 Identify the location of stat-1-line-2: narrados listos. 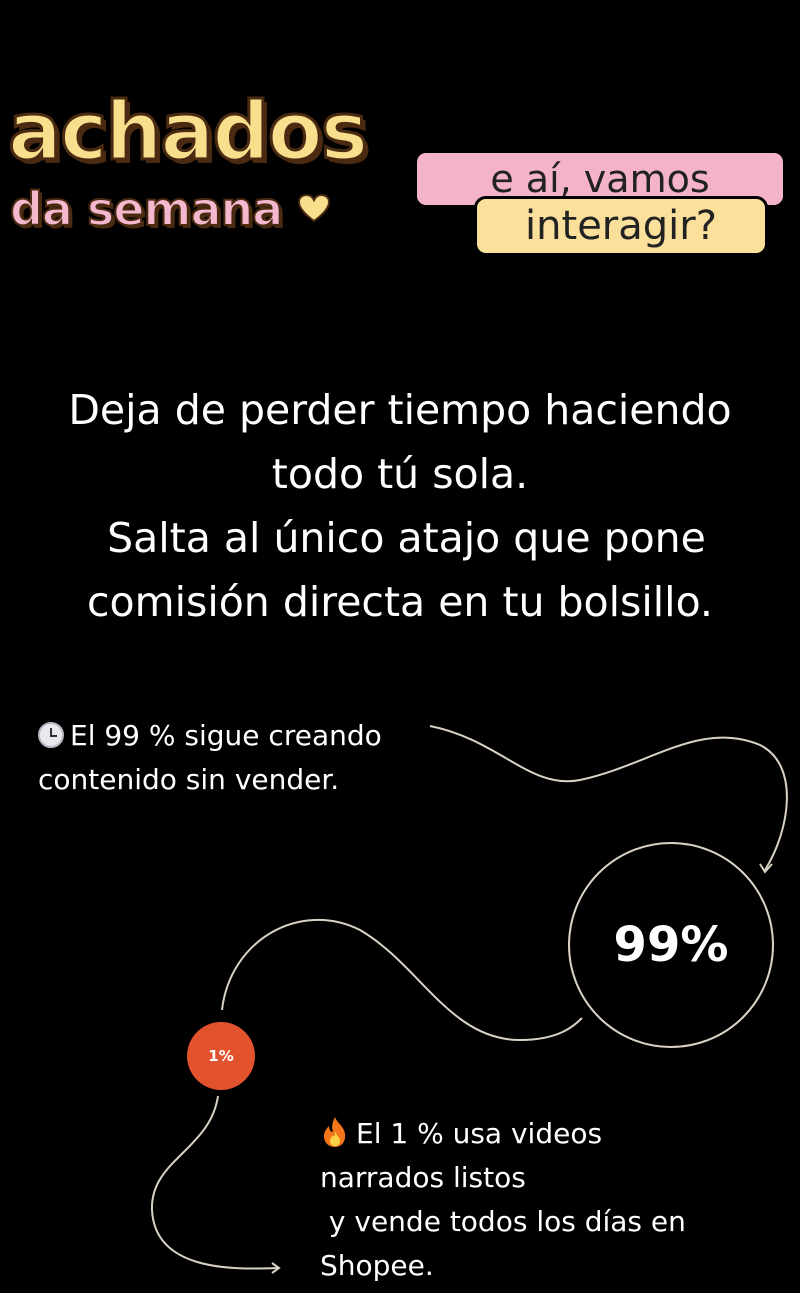
(423, 1177).